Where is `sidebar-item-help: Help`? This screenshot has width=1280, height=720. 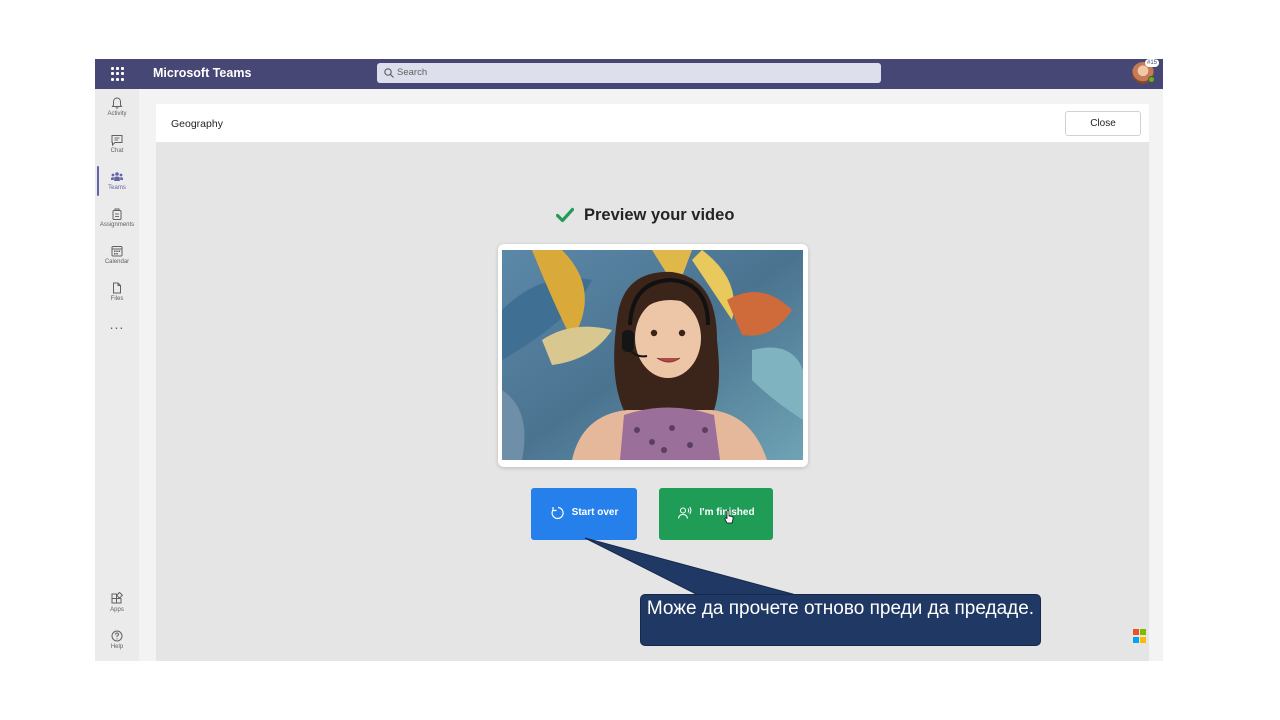
sidebar-item-help: Help is located at coordinates (117, 645).